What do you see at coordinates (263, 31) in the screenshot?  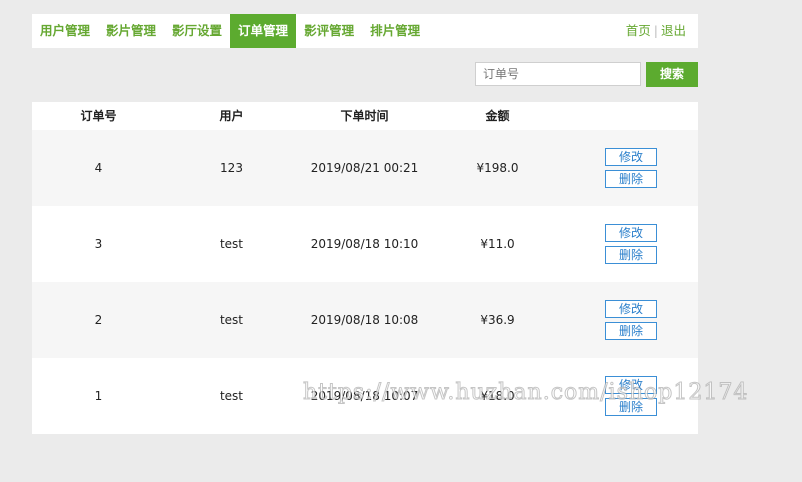 I see `tab-order-management: 订单管理` at bounding box center [263, 31].